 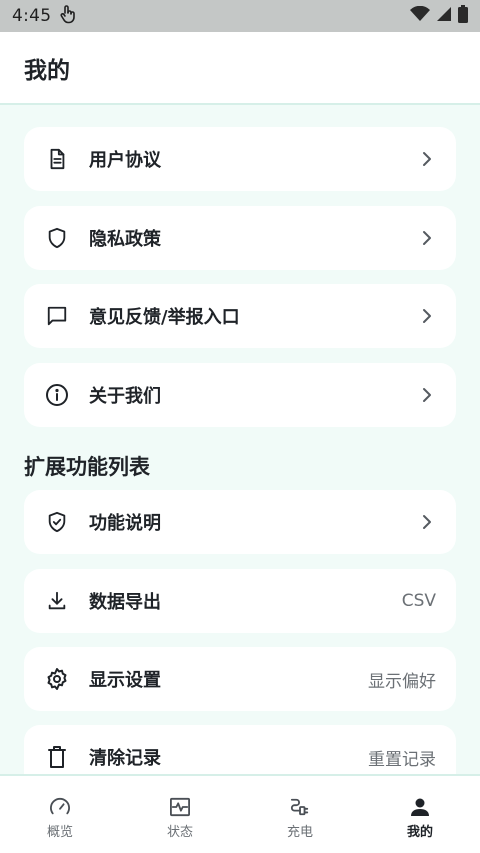 I want to click on nav-item-mine: 我的, so click(x=420, y=814).